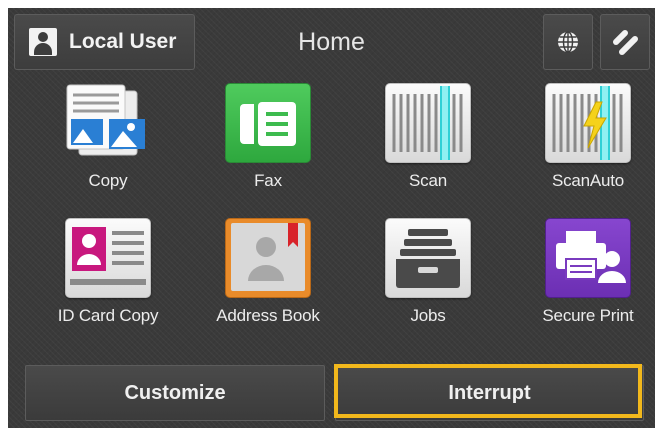 The image size is (660, 431). What do you see at coordinates (428, 180) in the screenshot?
I see `app-label: Scan` at bounding box center [428, 180].